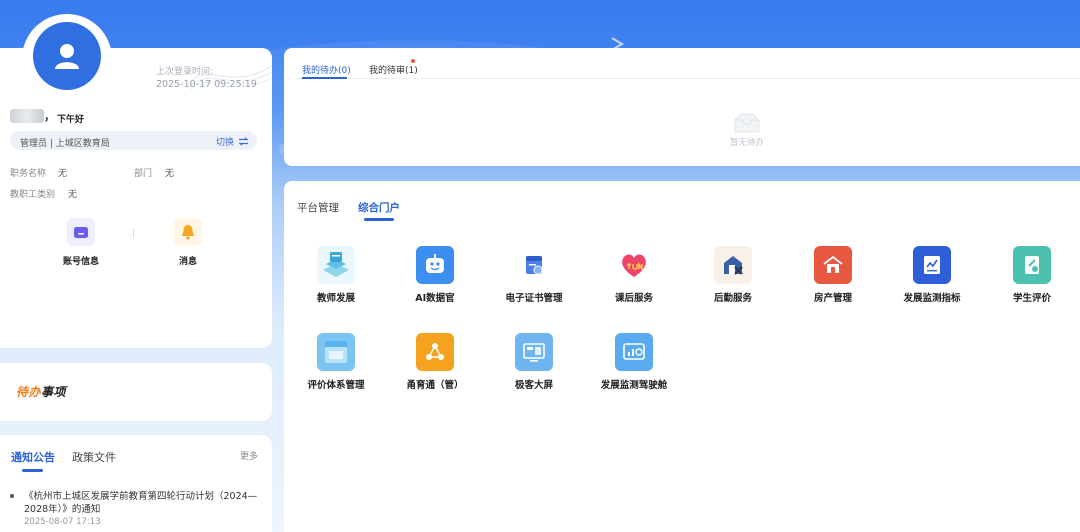  What do you see at coordinates (63, 174) in the screenshot?
I see `job-title-value: 无` at bounding box center [63, 174].